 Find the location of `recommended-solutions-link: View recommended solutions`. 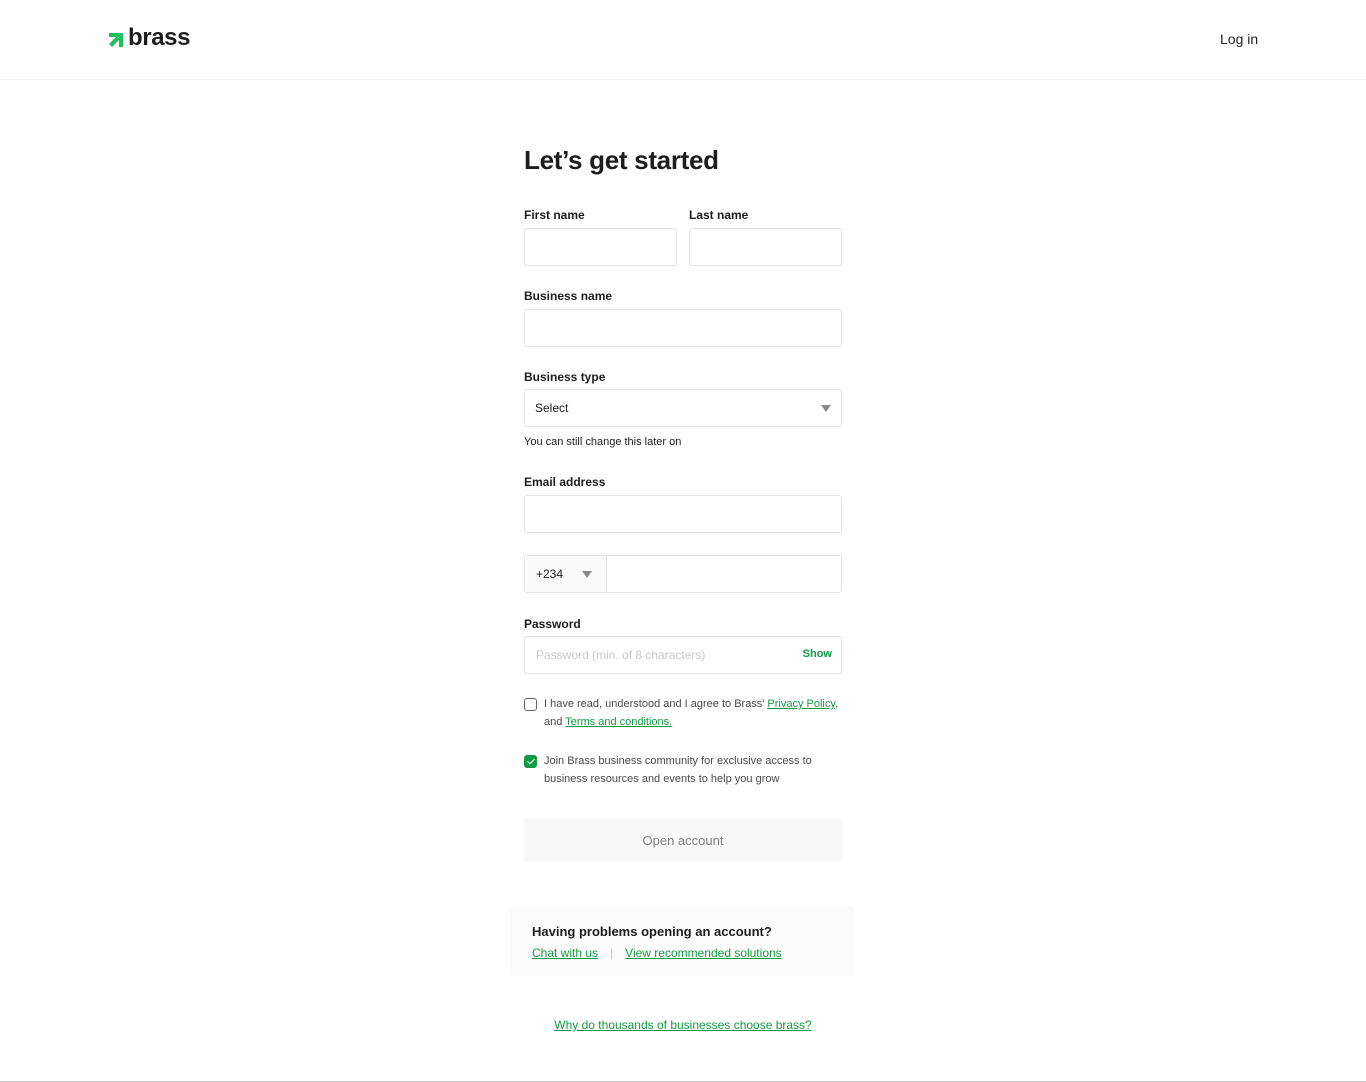

recommended-solutions-link: View recommended solutions is located at coordinates (703, 953).